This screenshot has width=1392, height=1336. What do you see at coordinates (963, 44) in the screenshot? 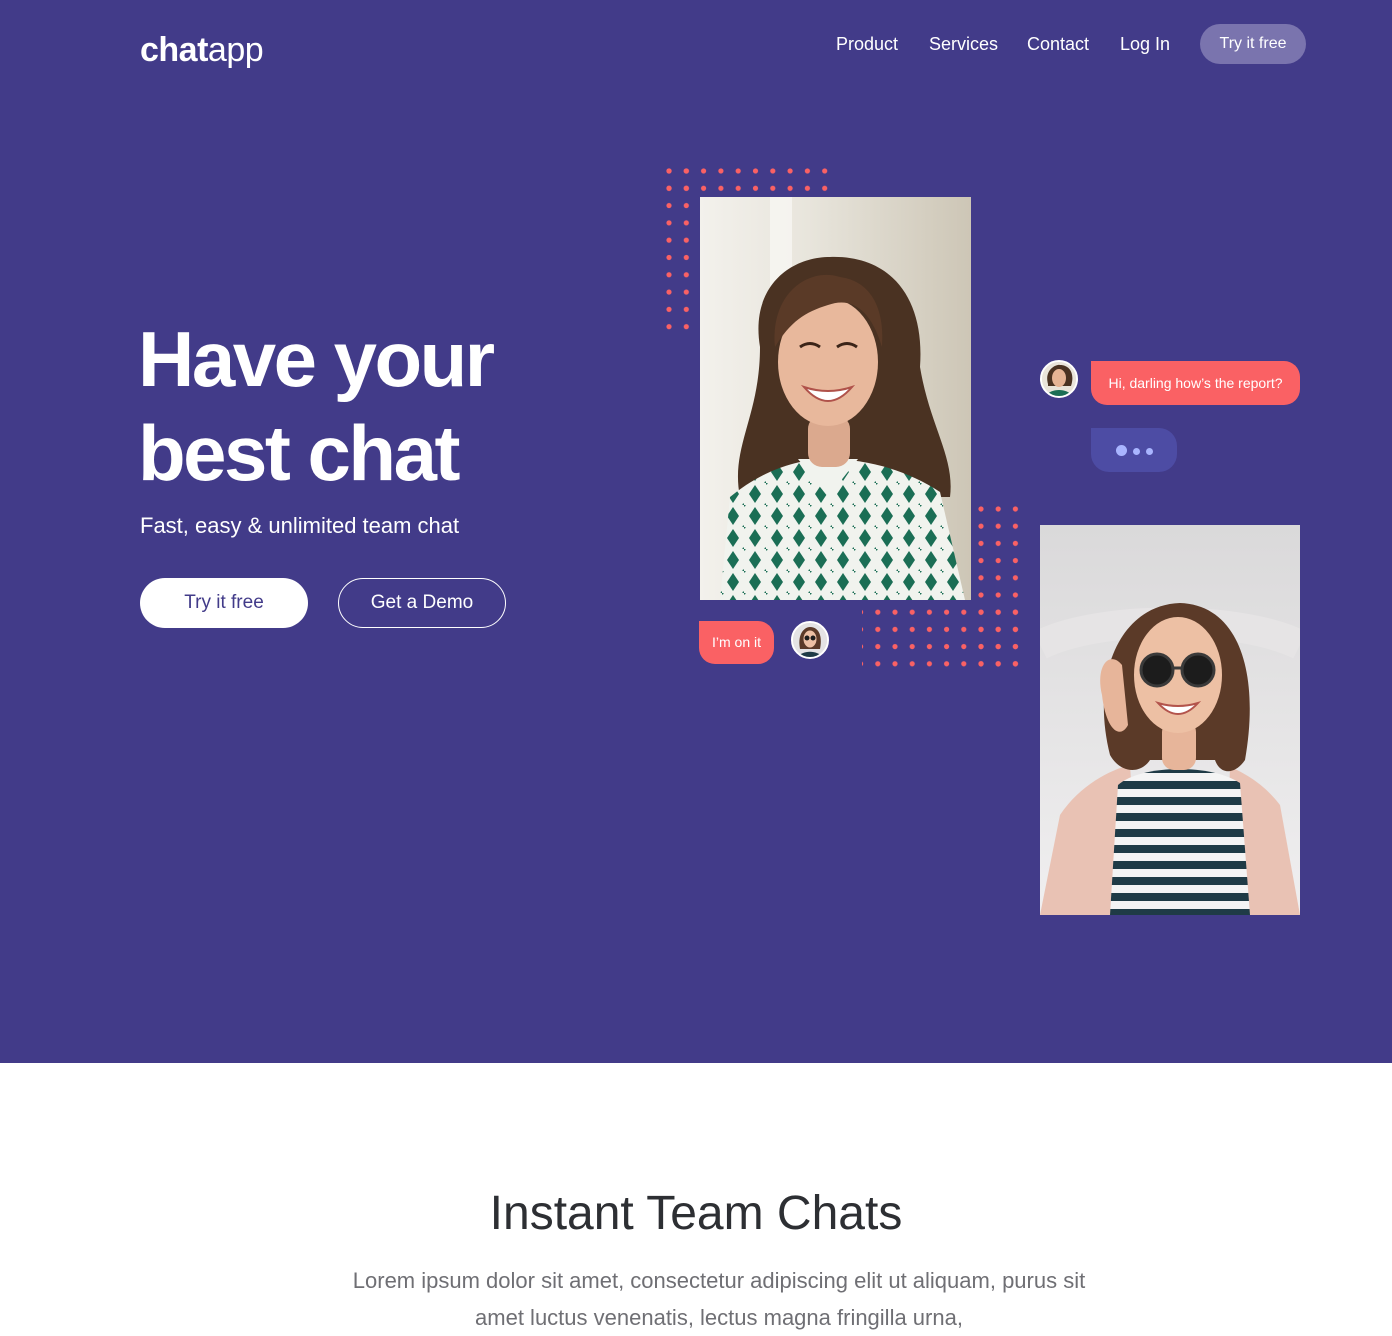
I see `nav-link-services: Services` at bounding box center [963, 44].